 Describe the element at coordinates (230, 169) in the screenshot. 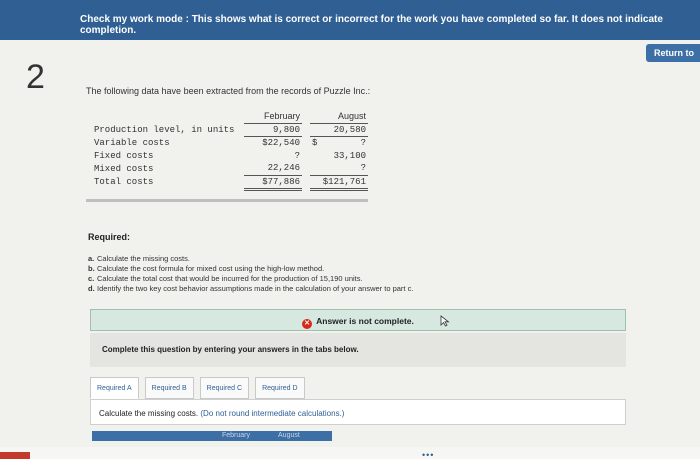

I see `table-row: Mixed costs 22,246 ?` at that location.